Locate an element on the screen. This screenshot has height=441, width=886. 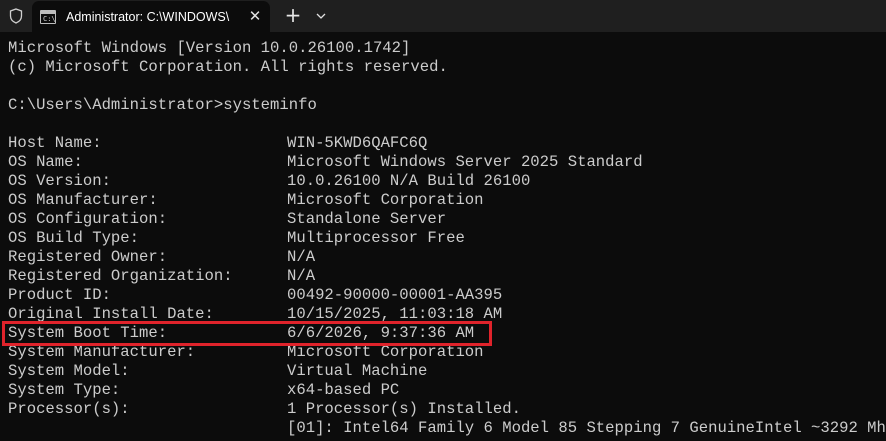
info-row: OS Configuration: Standalone Server is located at coordinates (447, 219).